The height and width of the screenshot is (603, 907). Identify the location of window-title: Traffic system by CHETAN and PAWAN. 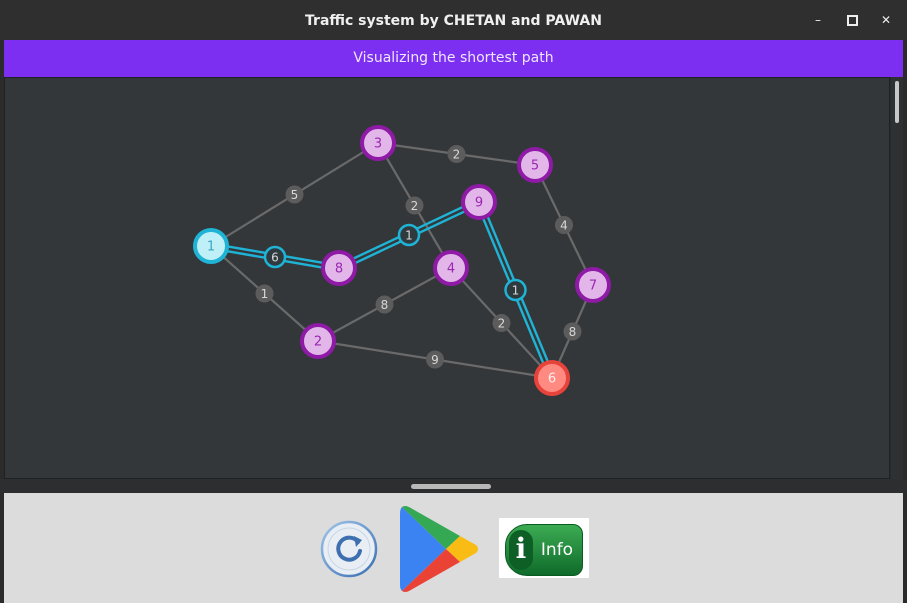
(453, 21).